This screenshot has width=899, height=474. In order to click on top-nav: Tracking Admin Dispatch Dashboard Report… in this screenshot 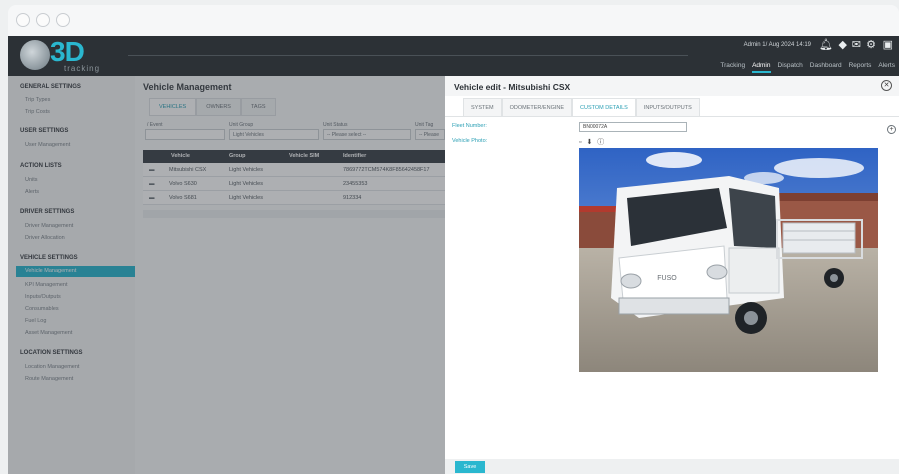, I will do `click(807, 67)`.